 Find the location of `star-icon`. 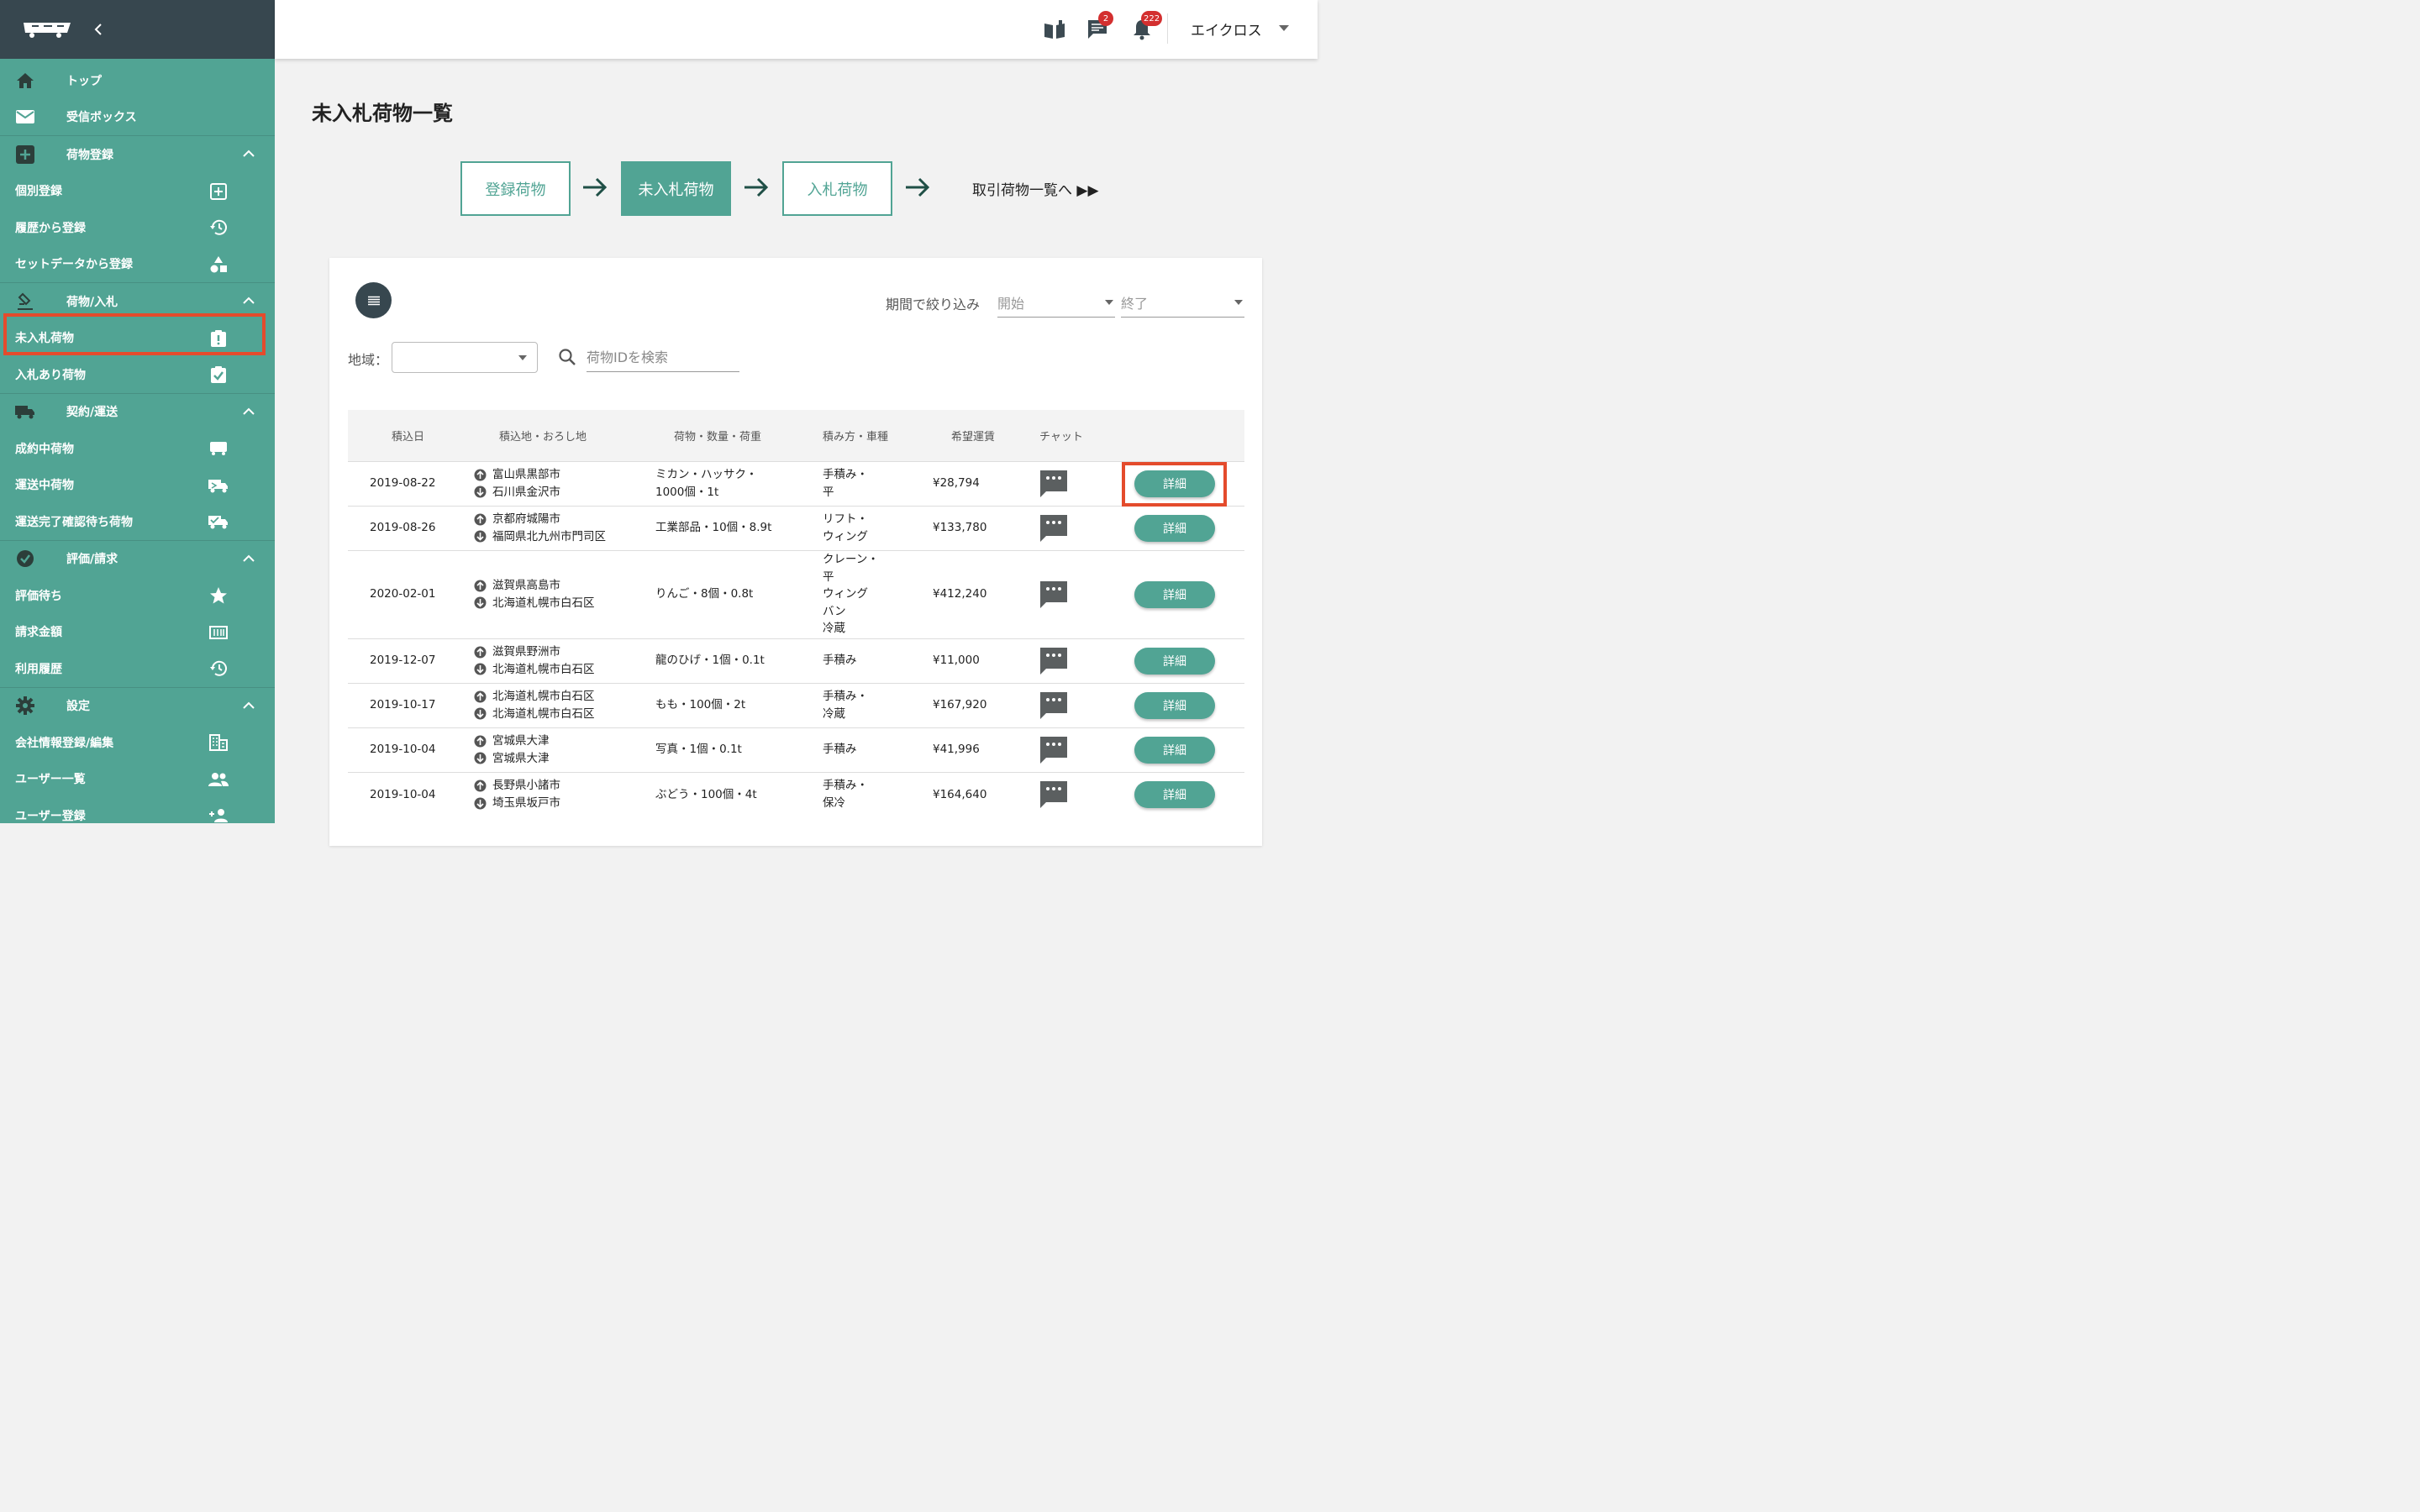

star-icon is located at coordinates (218, 595).